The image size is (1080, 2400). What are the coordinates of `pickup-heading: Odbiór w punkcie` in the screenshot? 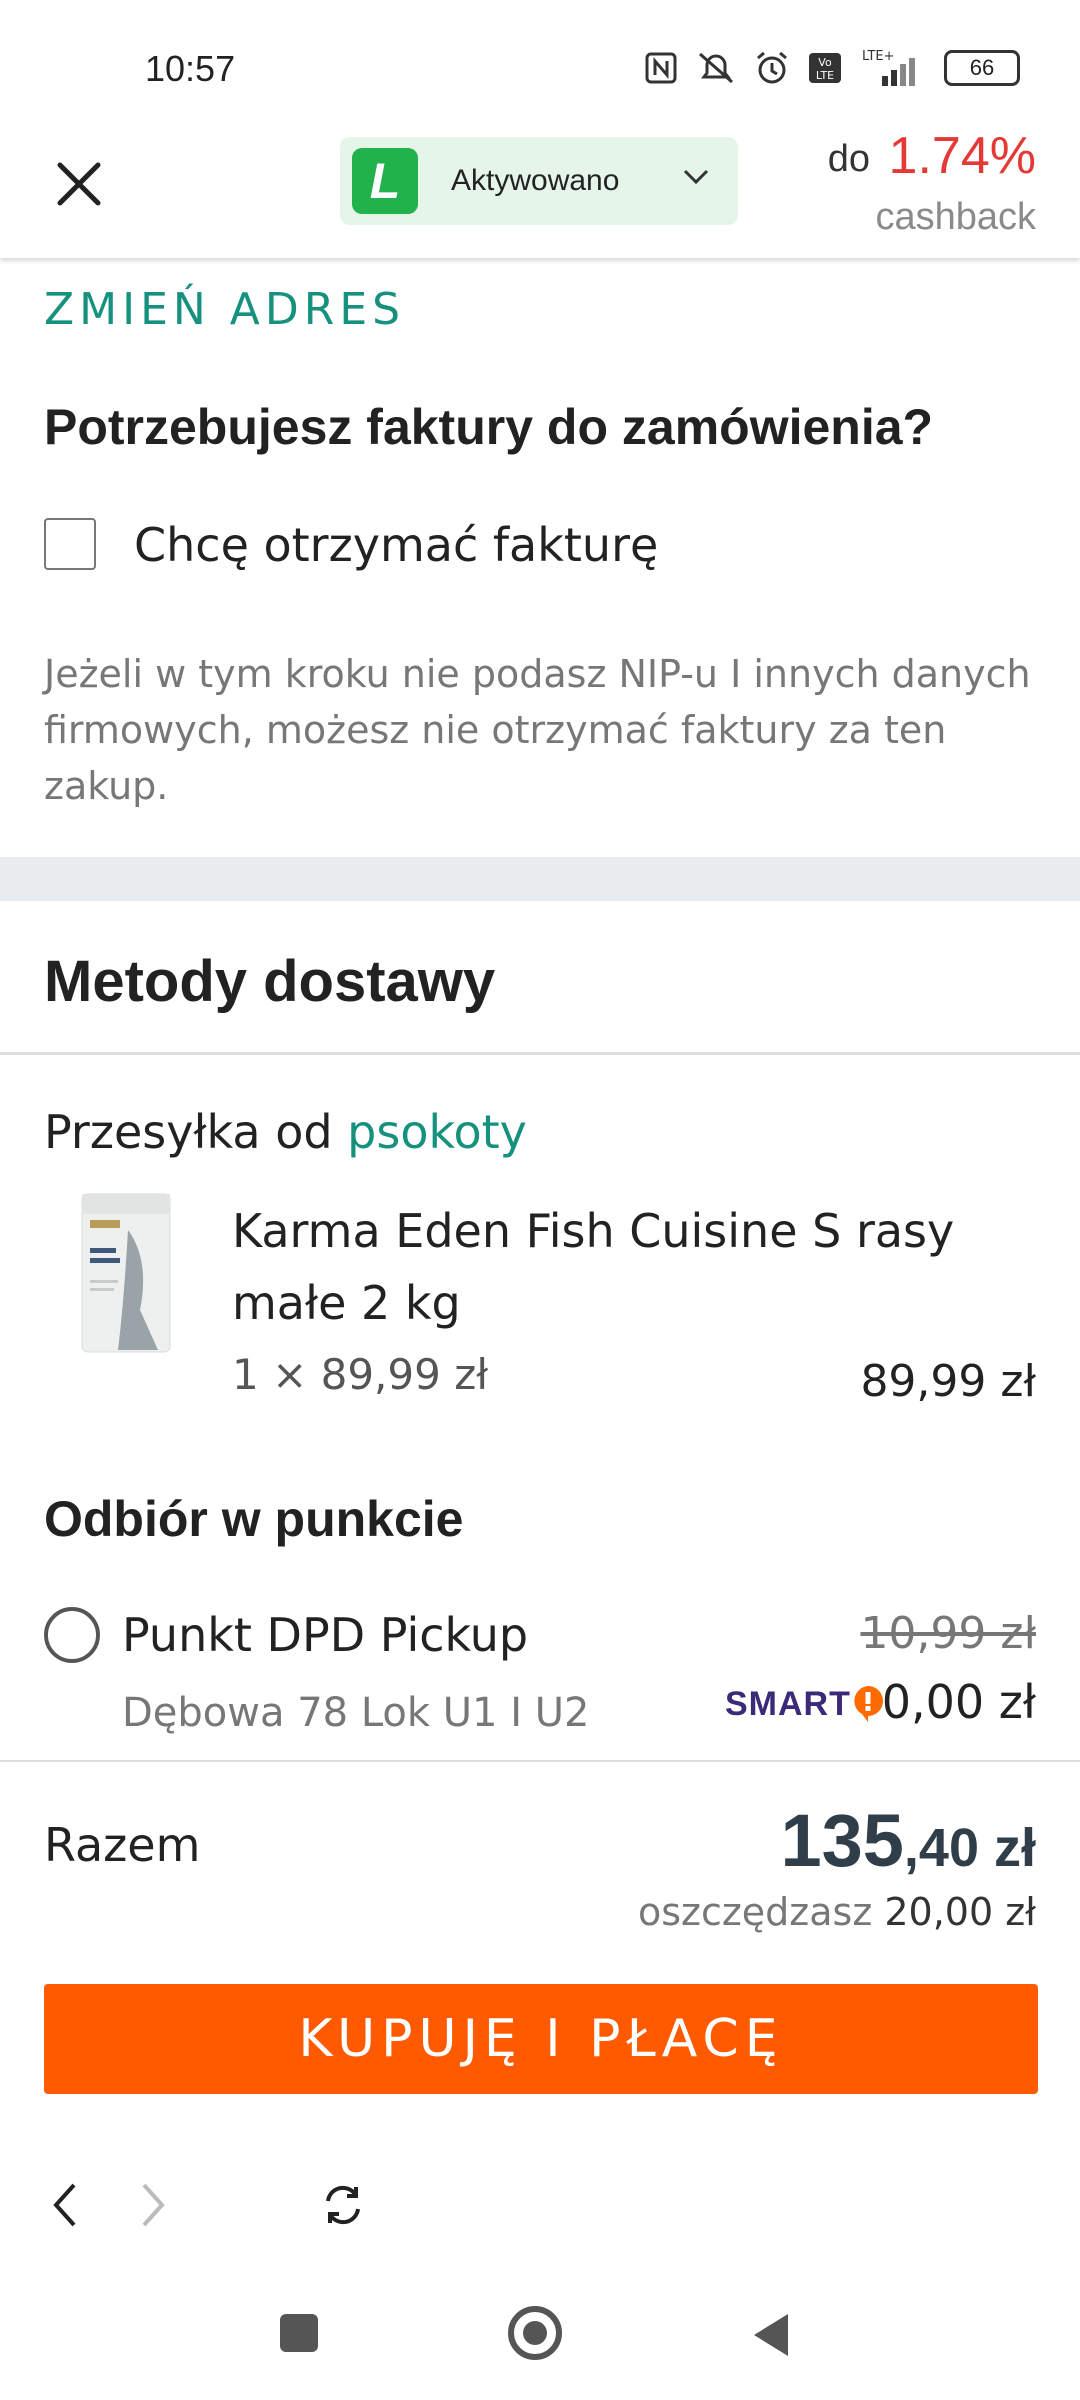 It's located at (254, 1519).